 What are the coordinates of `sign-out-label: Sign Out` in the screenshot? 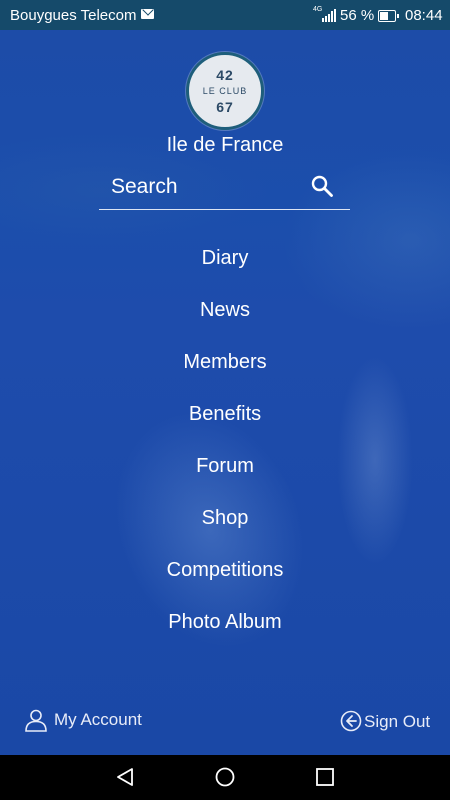 It's located at (397, 721).